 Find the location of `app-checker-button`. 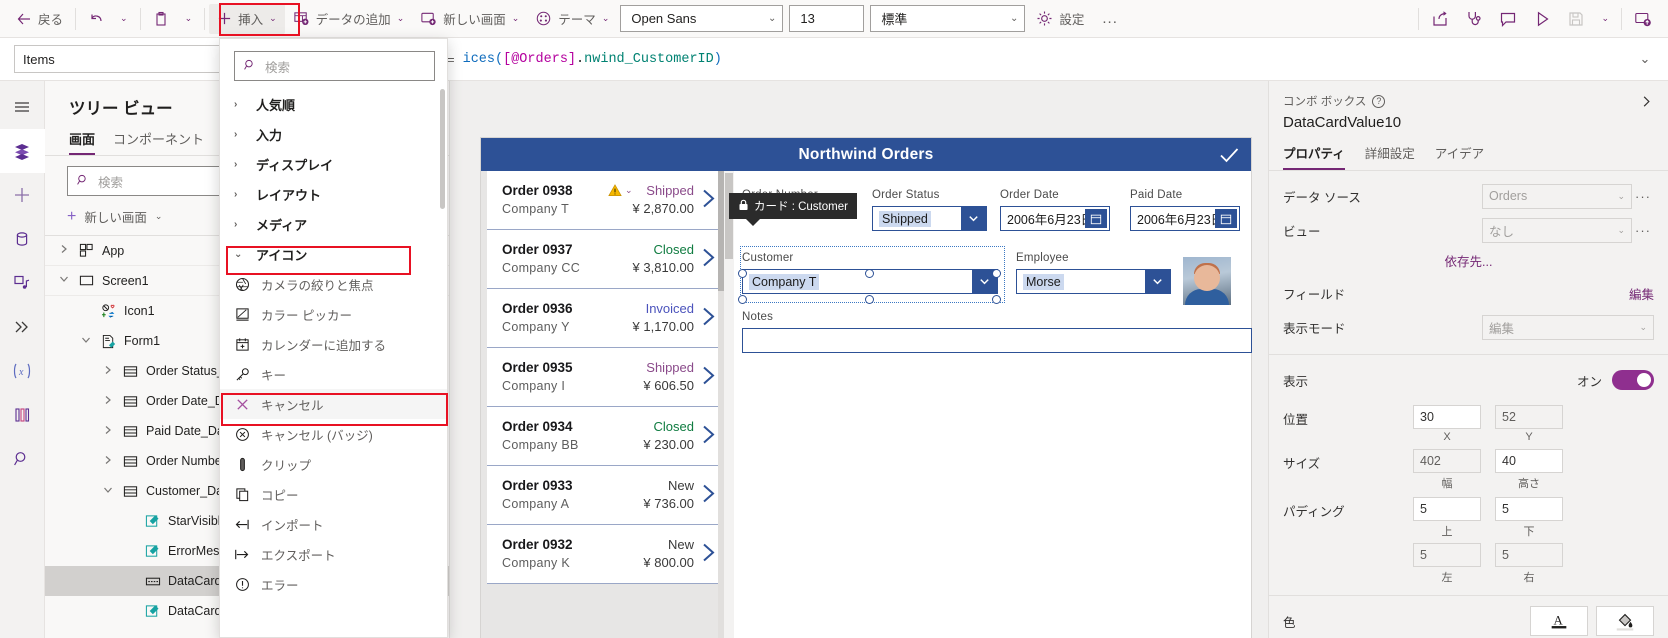

app-checker-button is located at coordinates (1474, 19).